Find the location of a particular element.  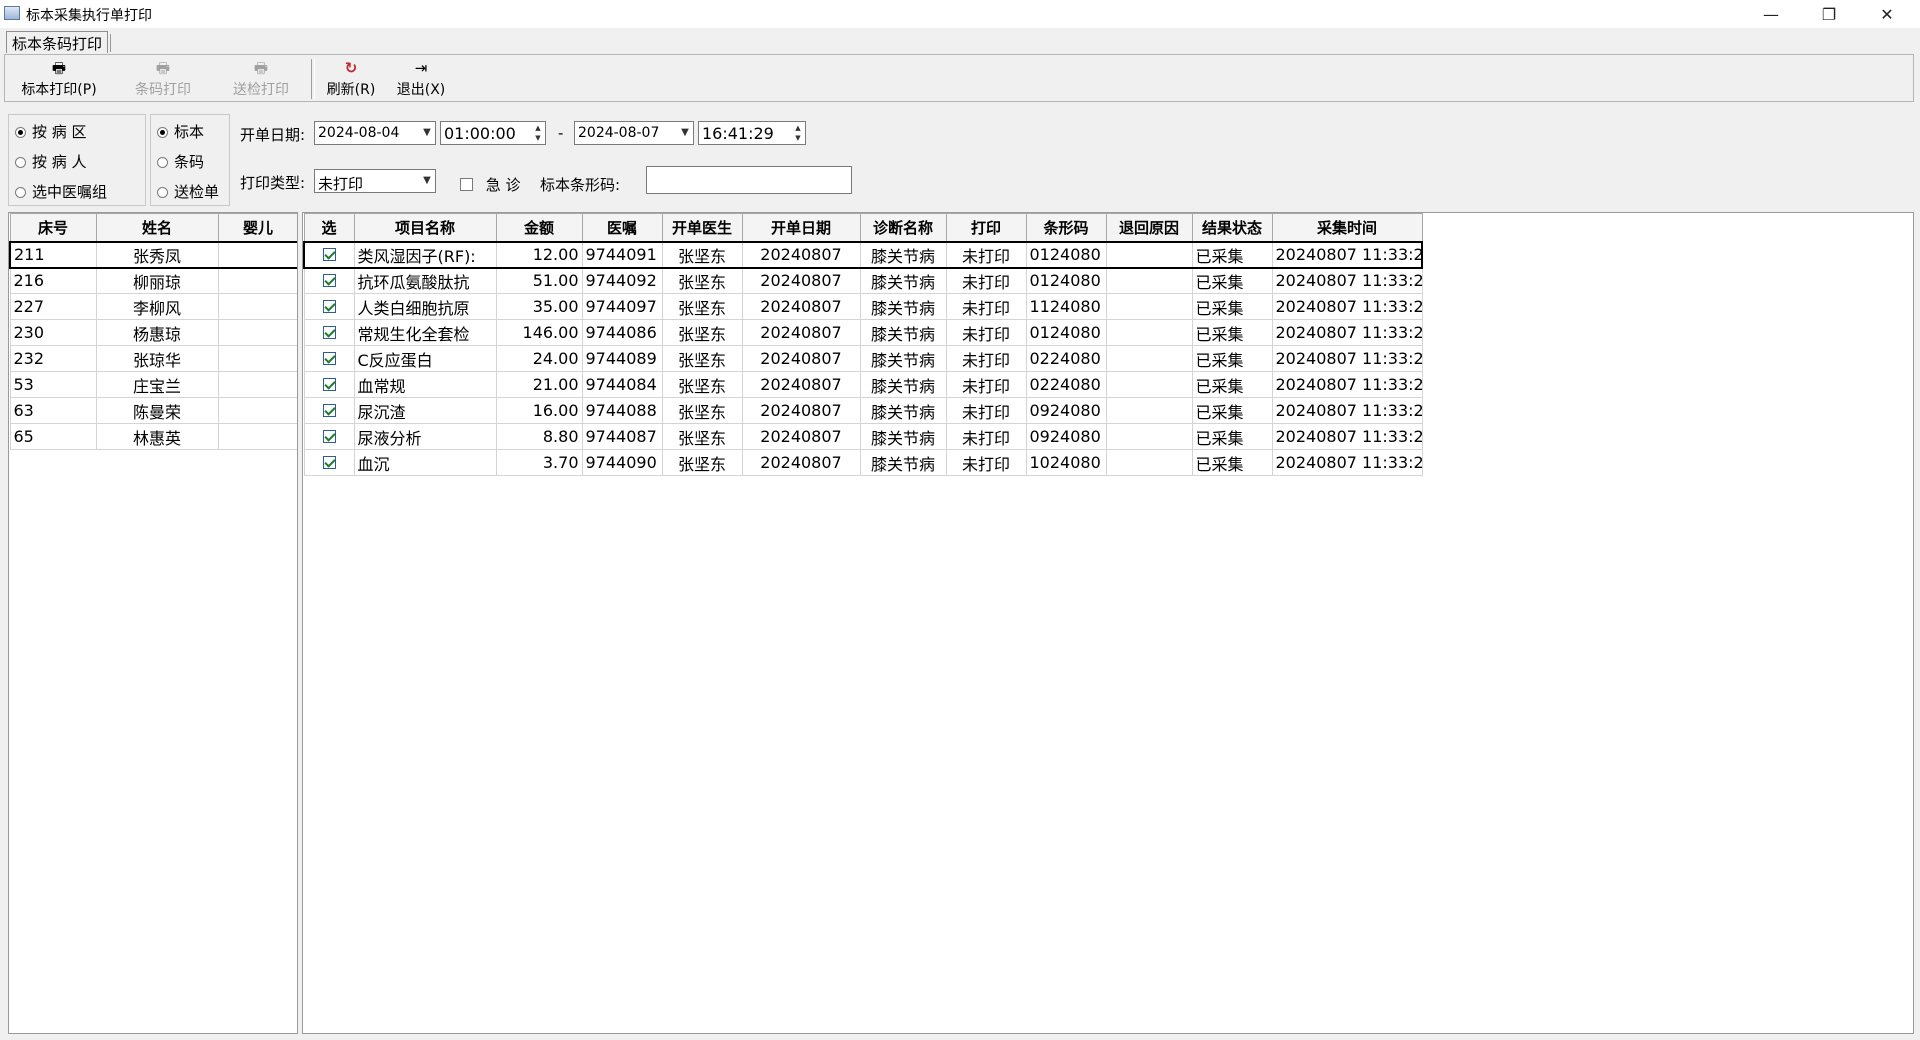

end-date-field: 2024-08-07 ▼ is located at coordinates (634, 133).